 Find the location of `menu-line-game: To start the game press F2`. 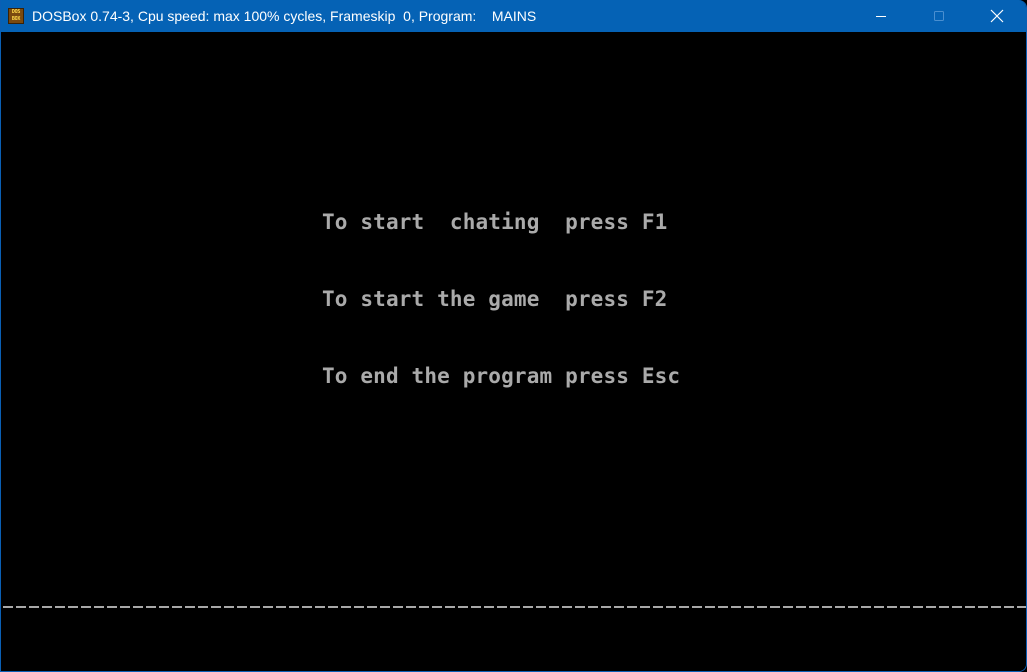

menu-line-game: To start the game press F2 is located at coordinates (495, 299).